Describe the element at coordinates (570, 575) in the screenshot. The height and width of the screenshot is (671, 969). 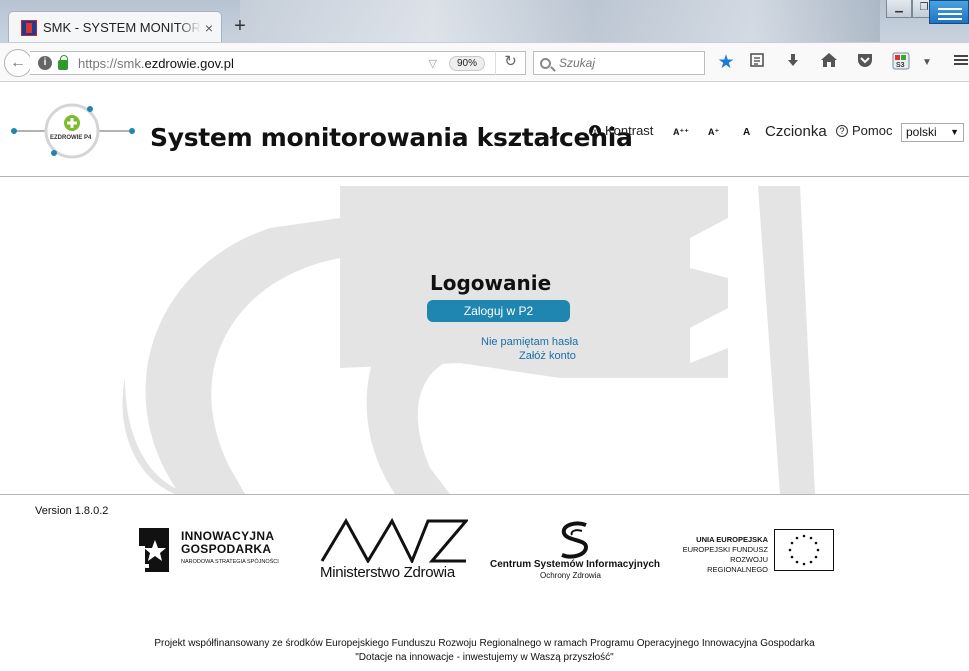
I see `csioz-line2: Ochrony Zdrowia` at that location.